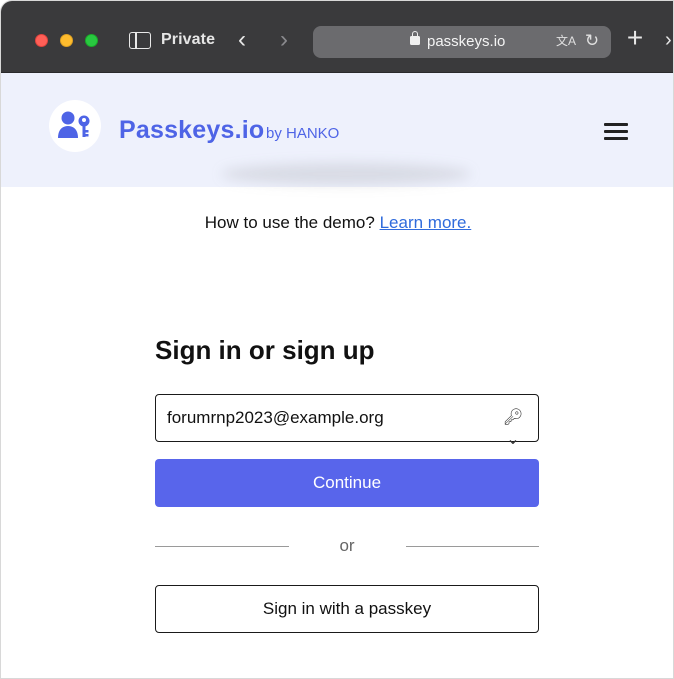  I want to click on minimize-window-button, so click(66, 40).